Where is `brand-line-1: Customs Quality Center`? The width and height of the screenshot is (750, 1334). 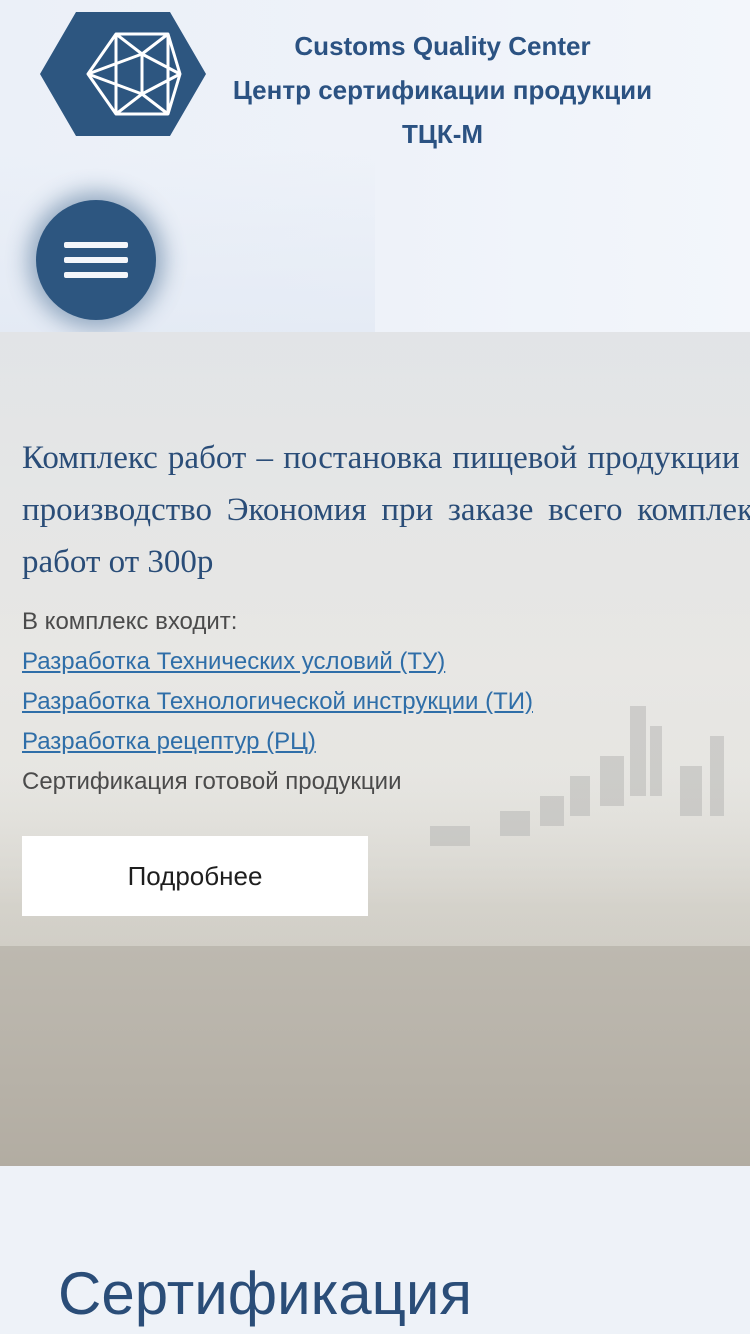 brand-line-1: Customs Quality Center is located at coordinates (442, 46).